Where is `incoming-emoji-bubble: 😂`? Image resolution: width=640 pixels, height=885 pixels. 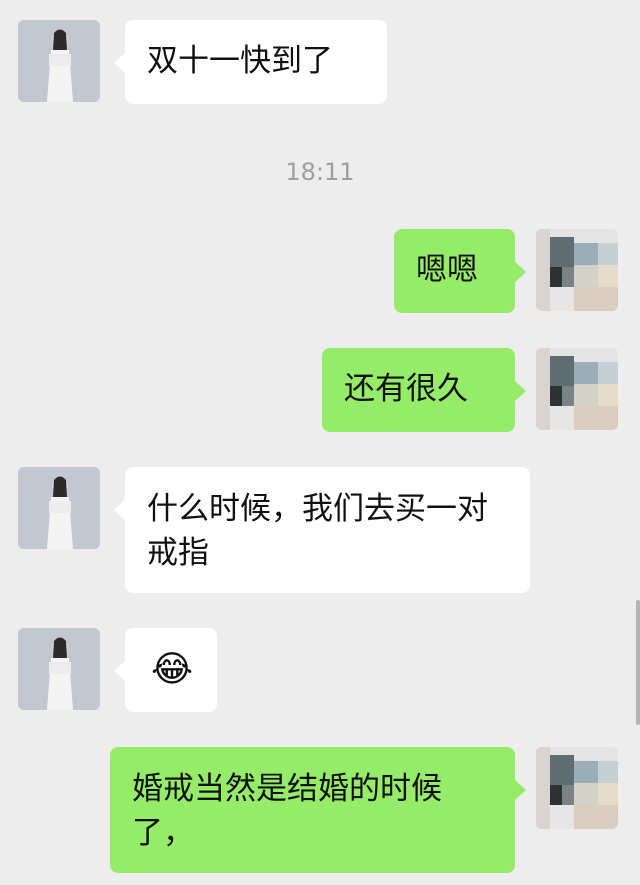 incoming-emoji-bubble: 😂 is located at coordinates (165, 670).